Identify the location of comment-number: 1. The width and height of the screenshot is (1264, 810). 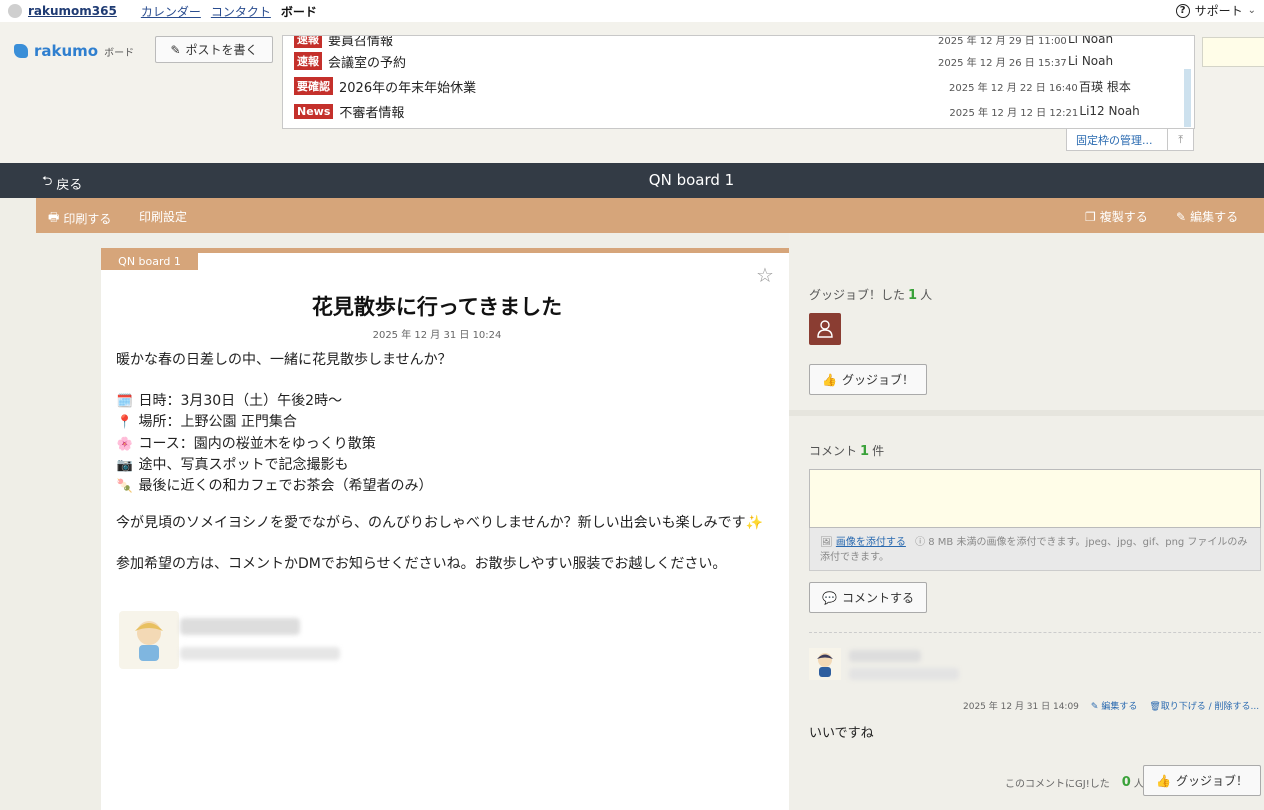
(865, 451).